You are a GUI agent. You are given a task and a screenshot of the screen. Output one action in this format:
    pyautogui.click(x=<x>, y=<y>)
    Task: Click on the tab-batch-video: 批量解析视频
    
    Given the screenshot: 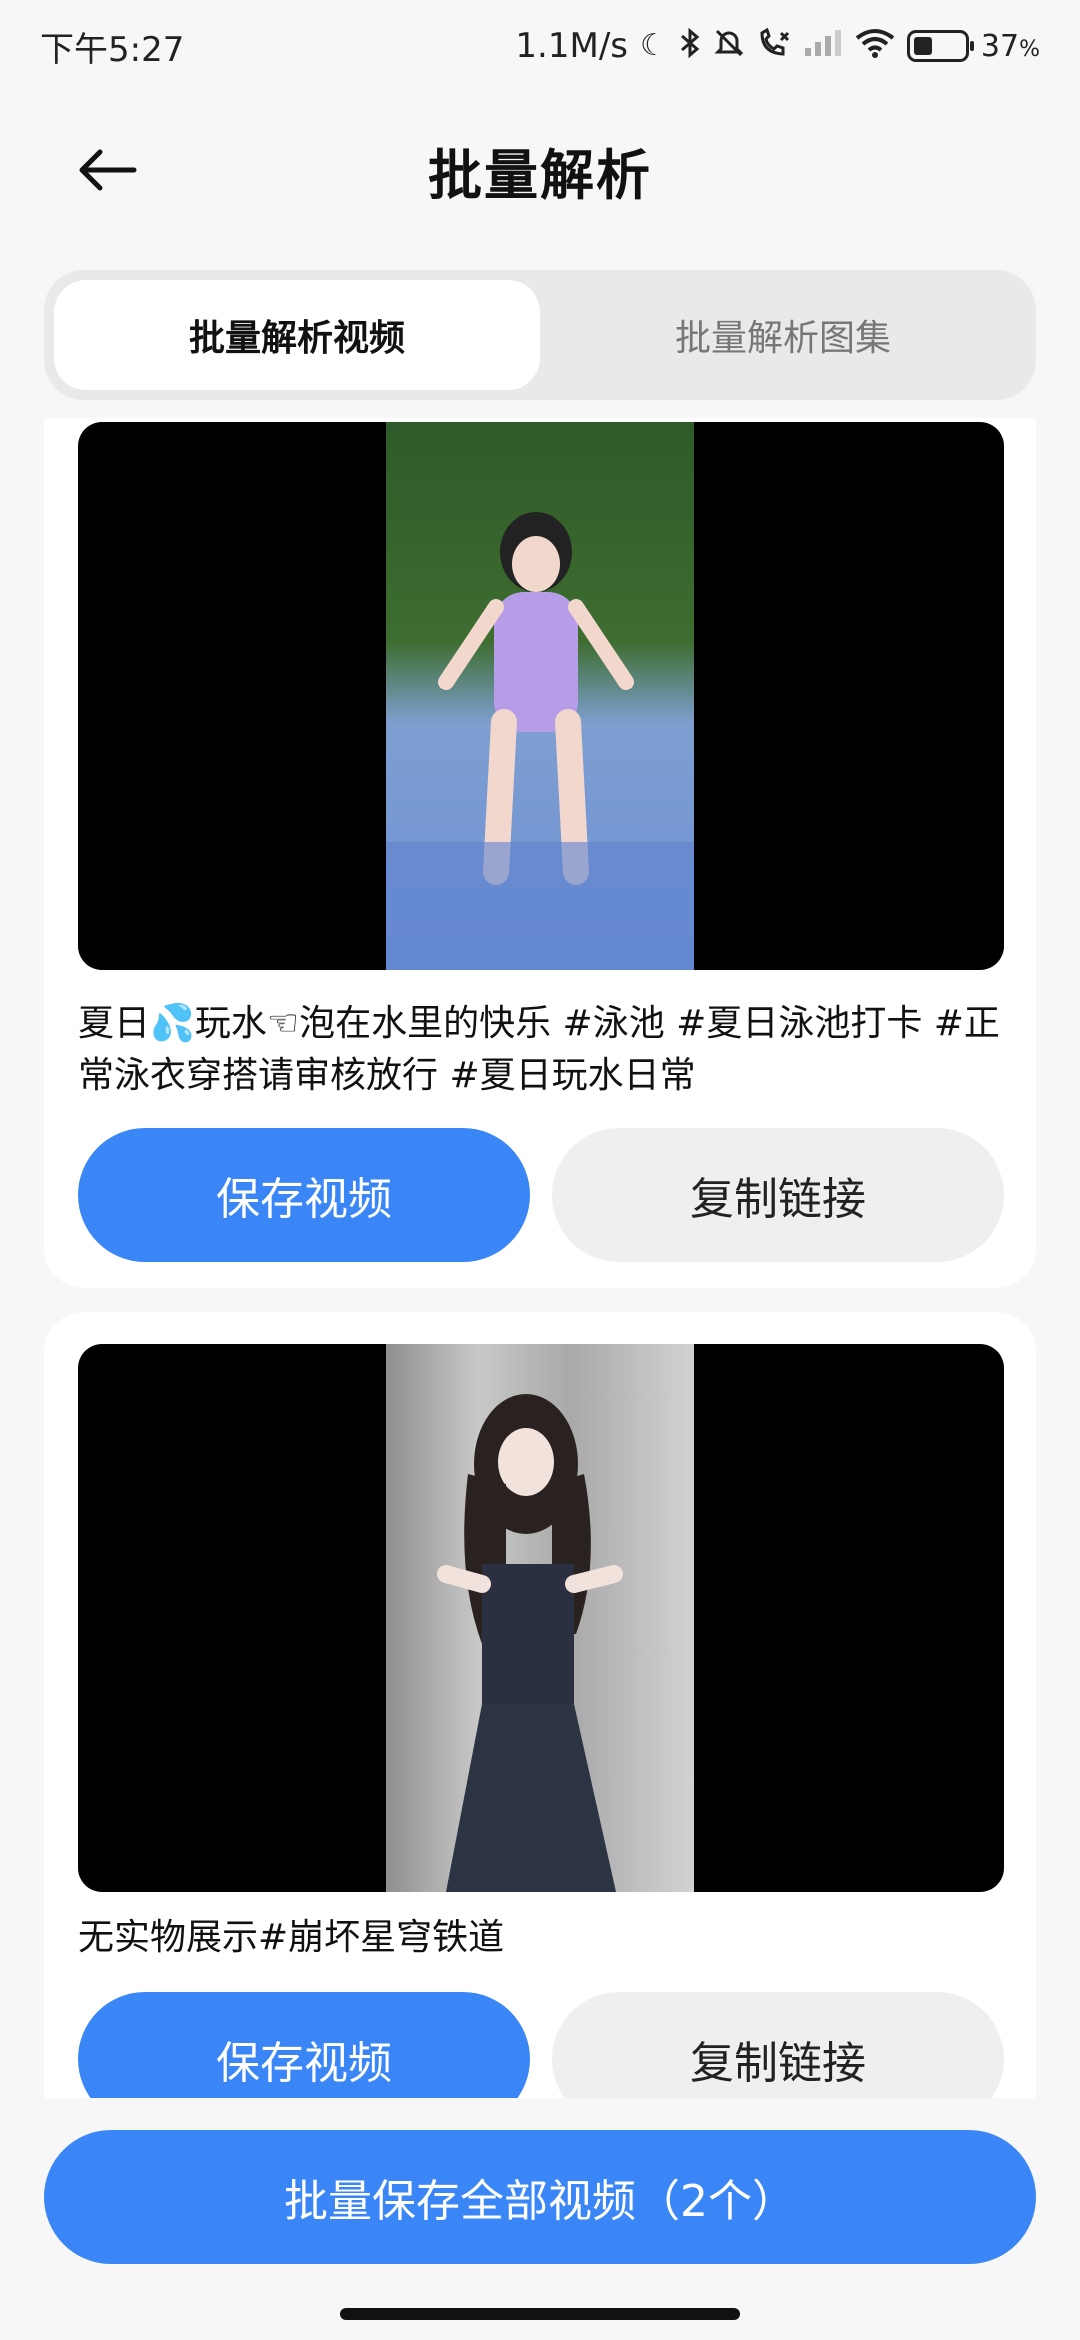 What is the action you would take?
    pyautogui.click(x=297, y=335)
    